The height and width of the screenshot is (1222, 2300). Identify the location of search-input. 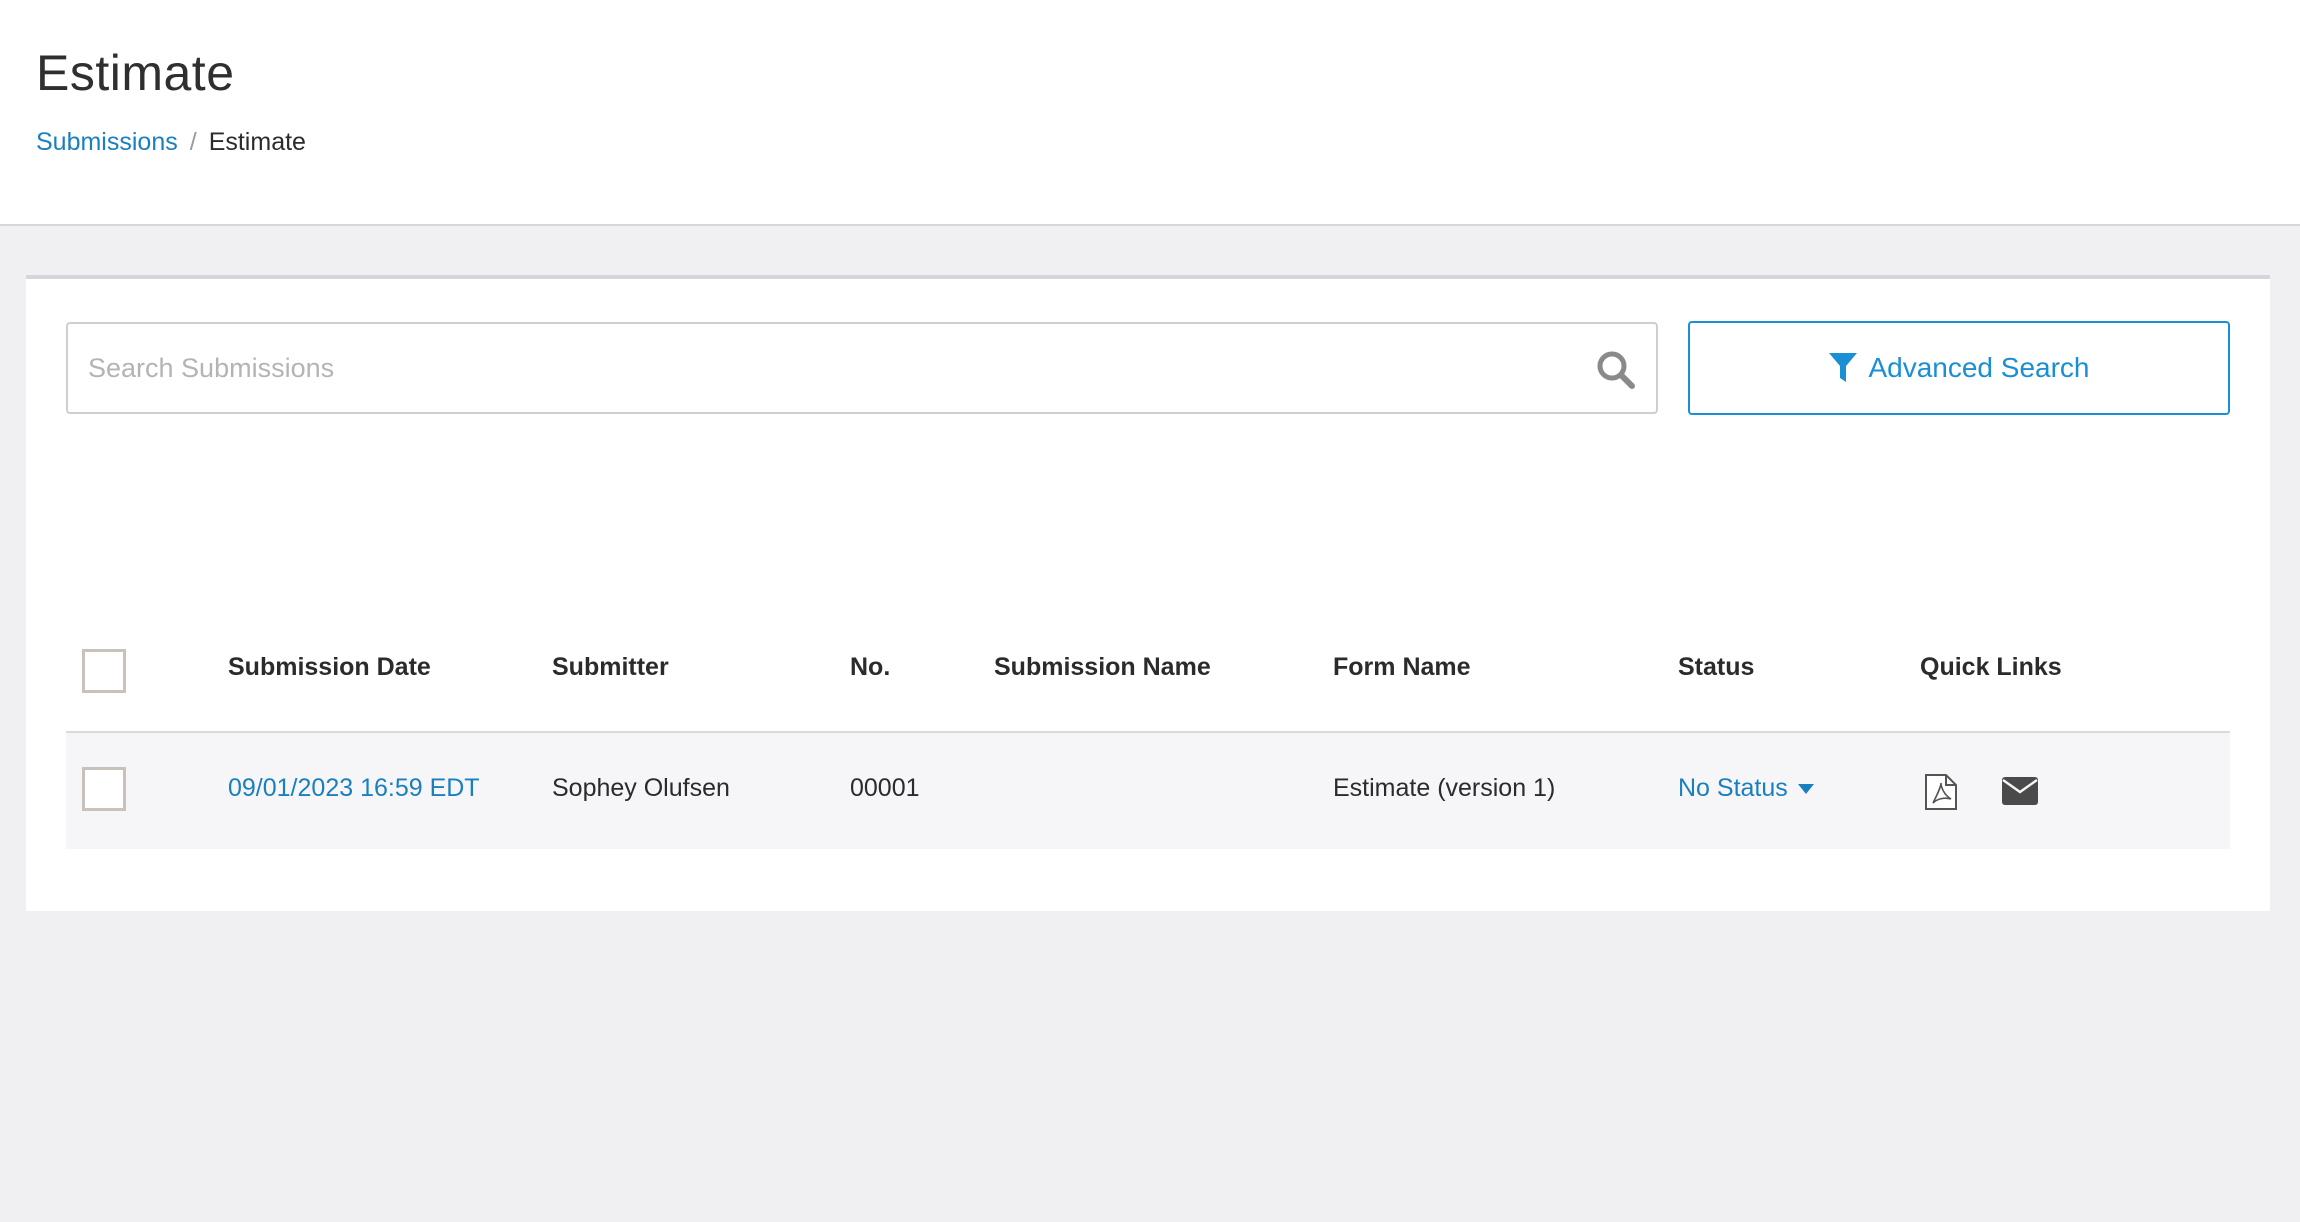
(828, 368).